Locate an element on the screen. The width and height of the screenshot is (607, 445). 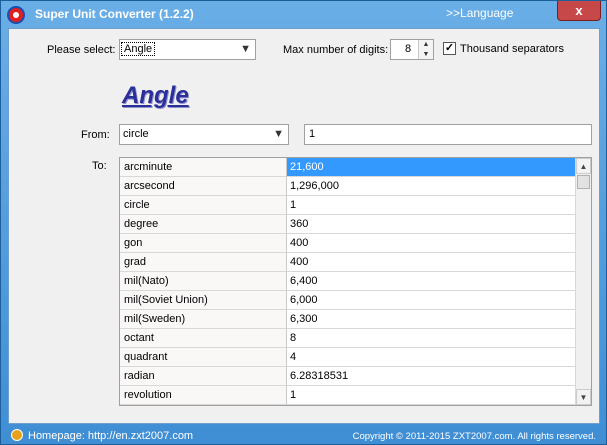
unit-cell: radian is located at coordinates (203, 376).